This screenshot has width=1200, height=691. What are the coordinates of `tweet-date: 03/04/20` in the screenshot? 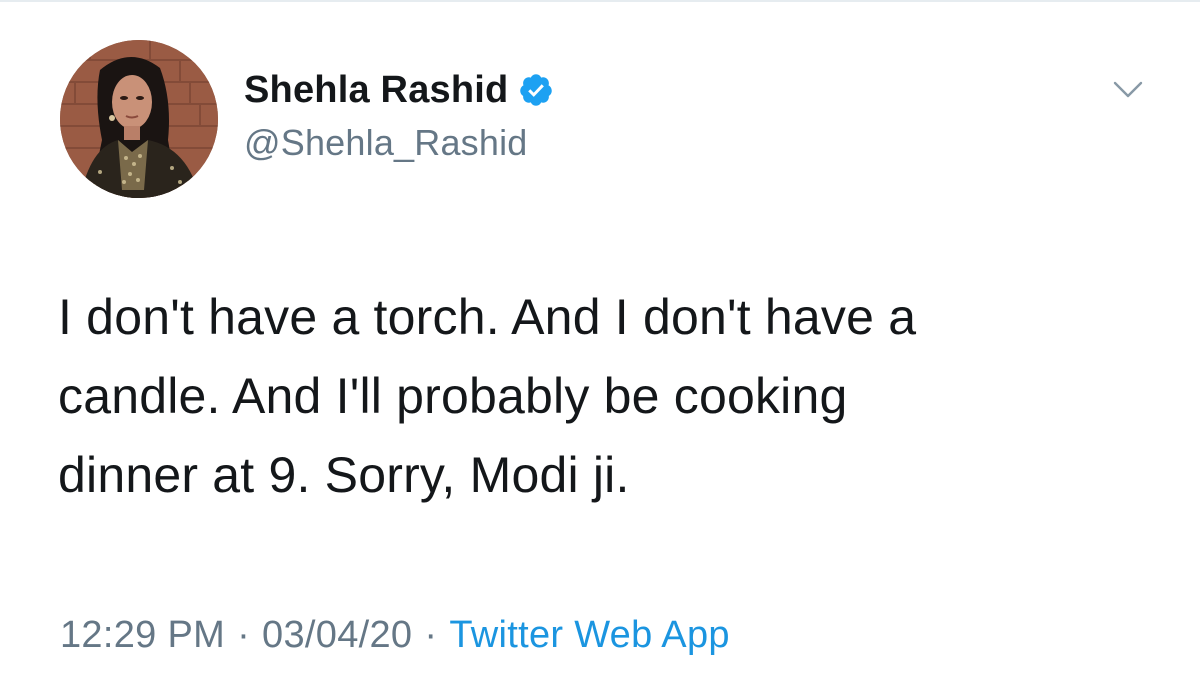 It's located at (337, 635).